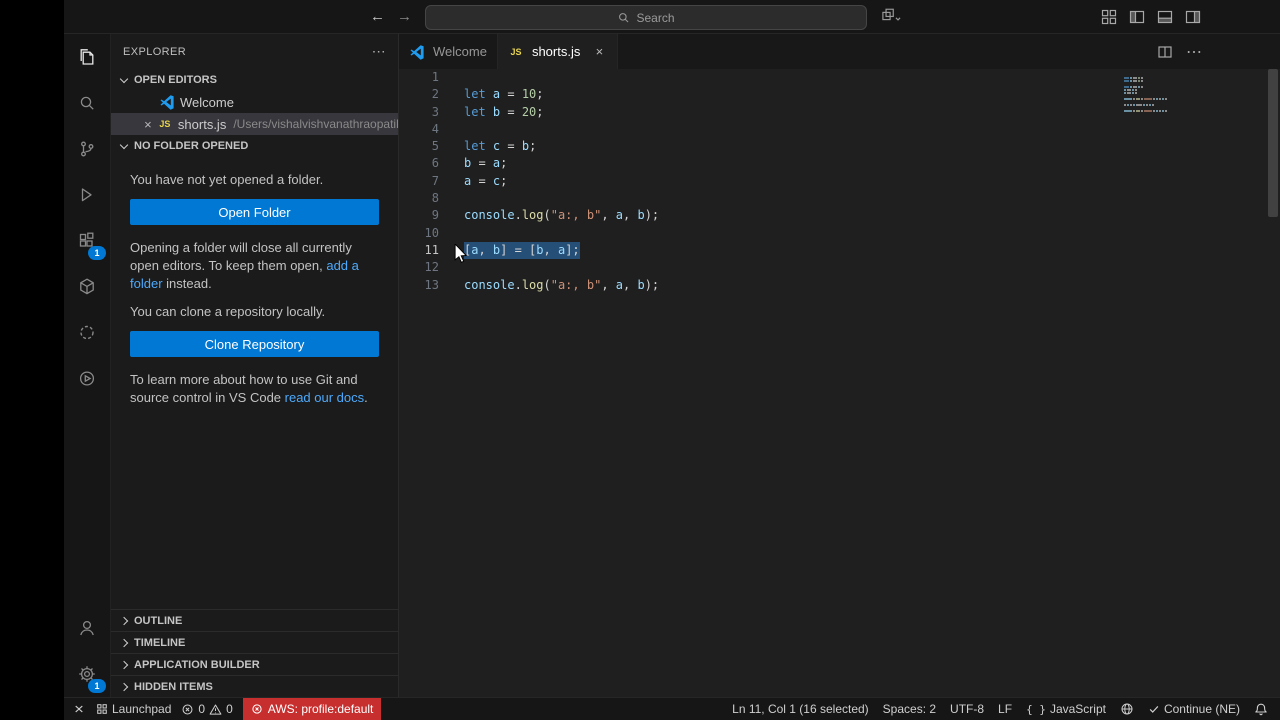 This screenshot has width=1280, height=720. Describe the element at coordinates (419, 181) in the screenshot. I see `line-number: 7` at that location.